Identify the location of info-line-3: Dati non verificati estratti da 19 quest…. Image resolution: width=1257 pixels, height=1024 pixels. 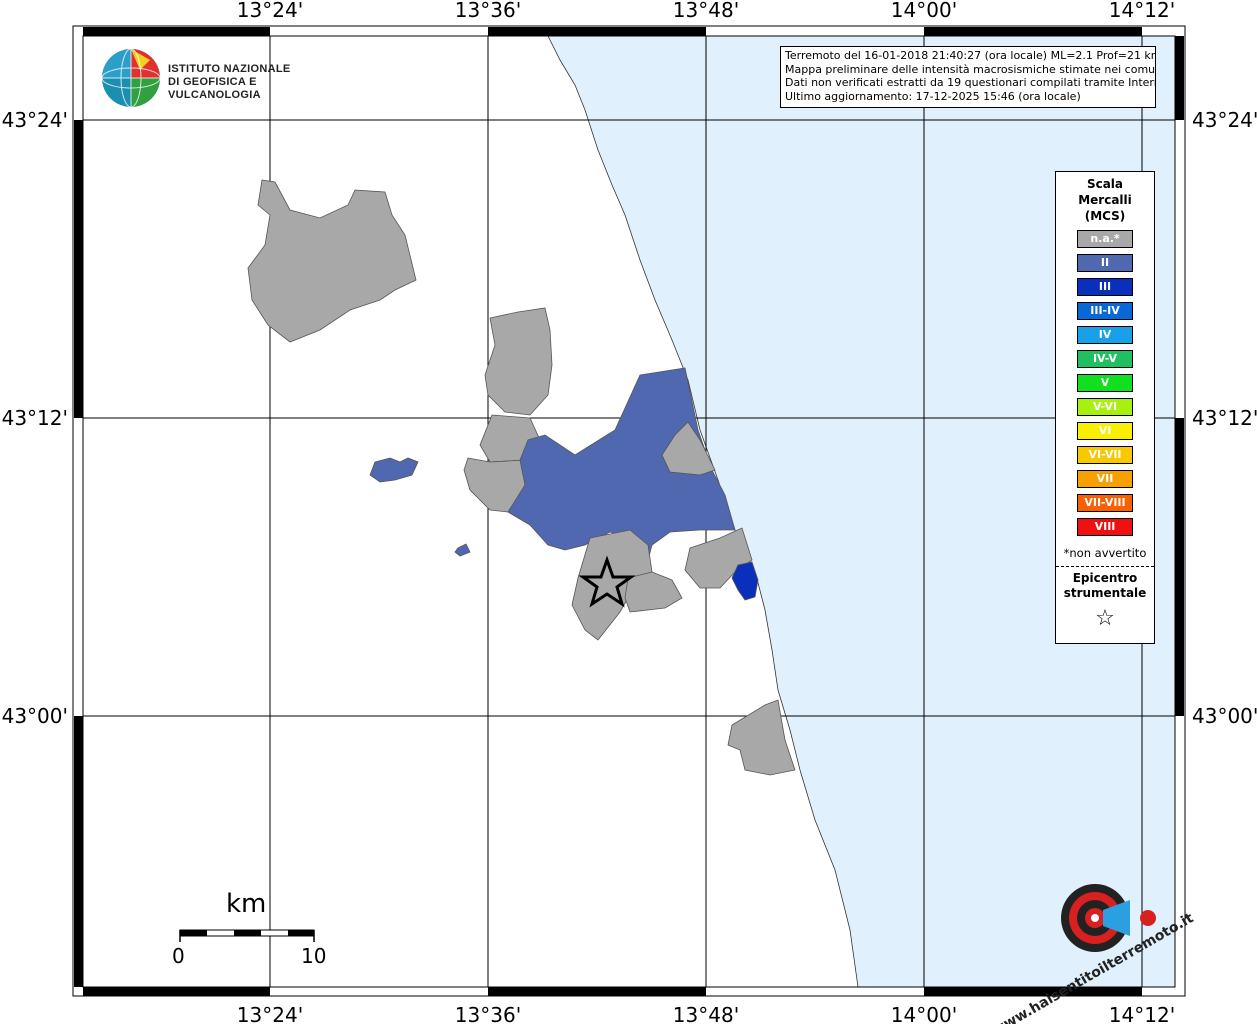
(970, 82).